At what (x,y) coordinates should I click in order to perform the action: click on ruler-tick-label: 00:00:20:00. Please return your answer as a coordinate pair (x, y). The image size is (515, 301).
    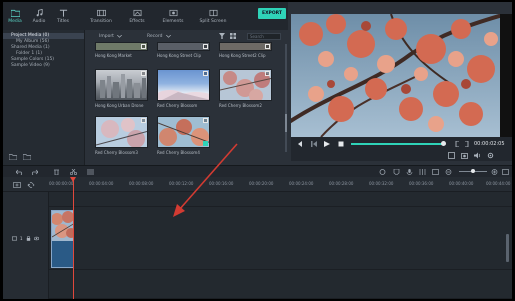
    Looking at the image, I should click on (261, 183).